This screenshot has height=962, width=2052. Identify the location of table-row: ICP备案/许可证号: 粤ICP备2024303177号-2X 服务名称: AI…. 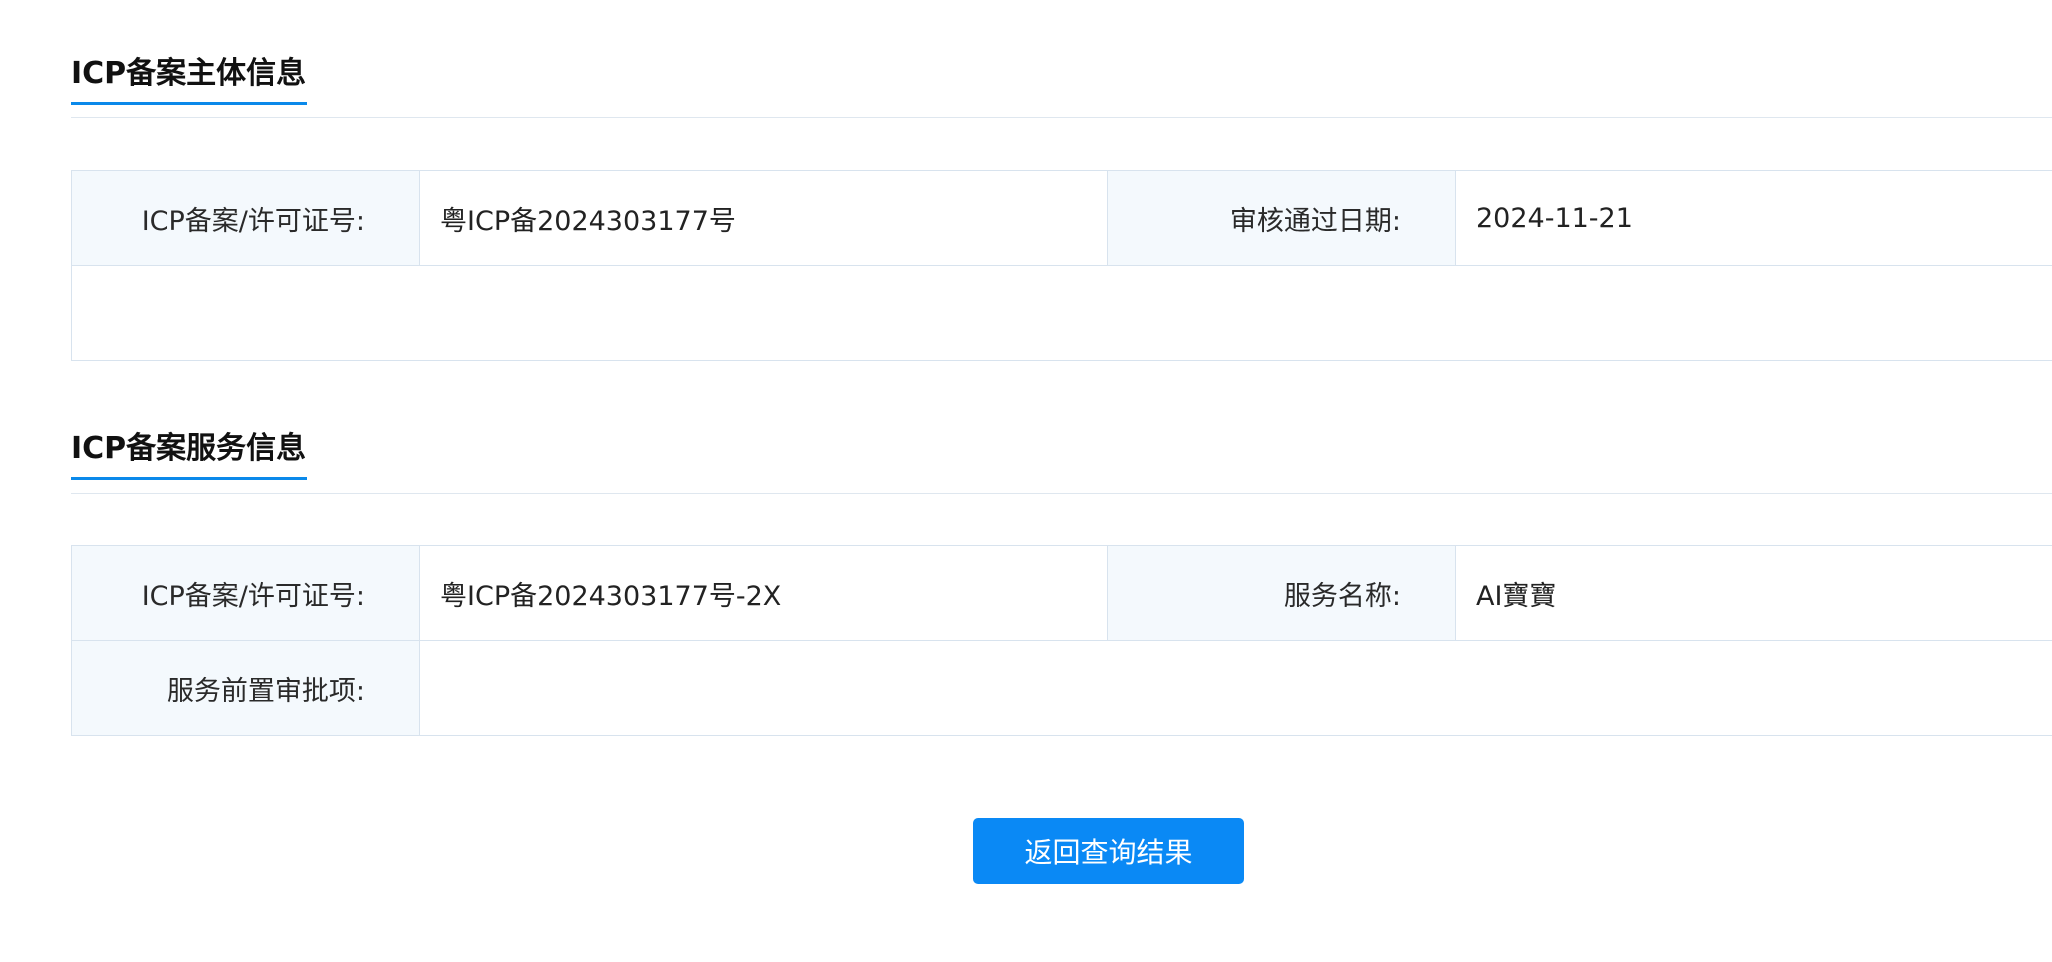
(1062, 593).